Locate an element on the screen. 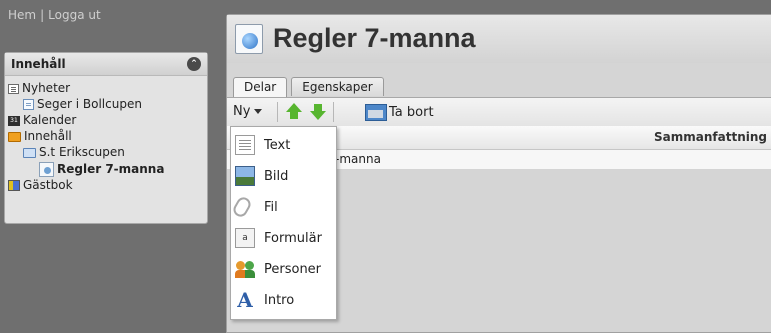  home-link: Hem is located at coordinates (22, 15).